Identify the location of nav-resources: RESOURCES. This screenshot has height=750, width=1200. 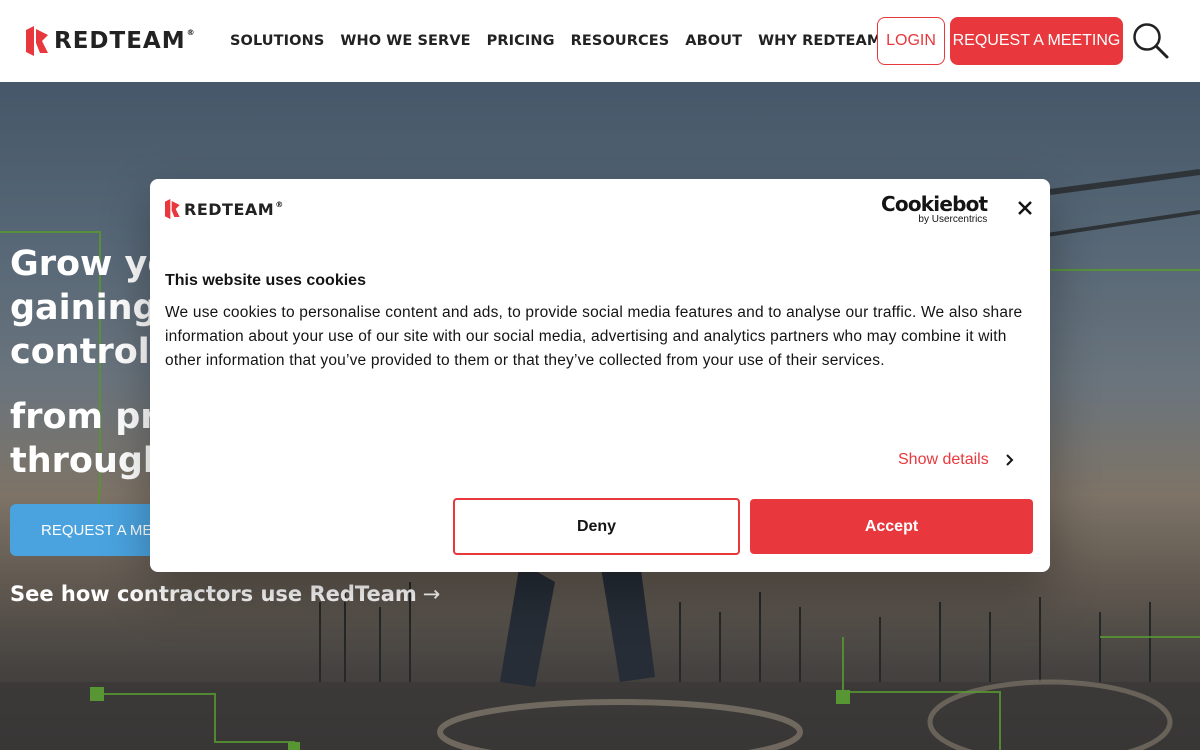
(620, 41).